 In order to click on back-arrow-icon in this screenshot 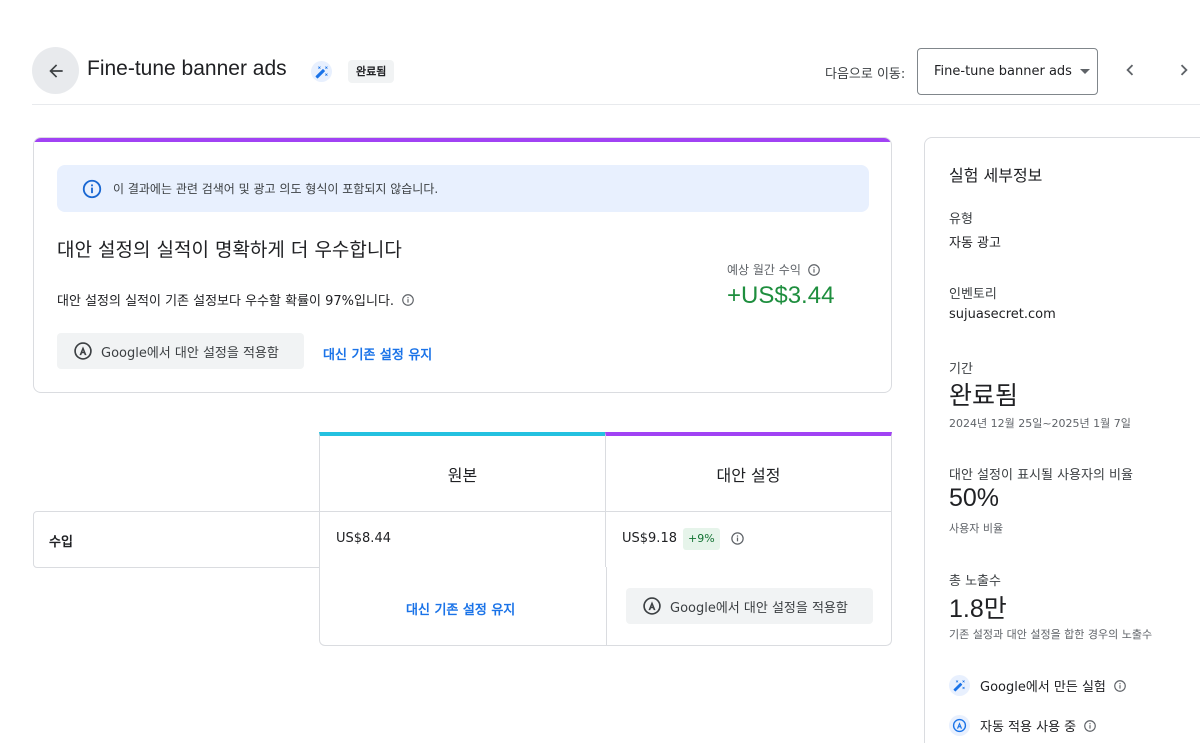, I will do `click(55, 70)`.